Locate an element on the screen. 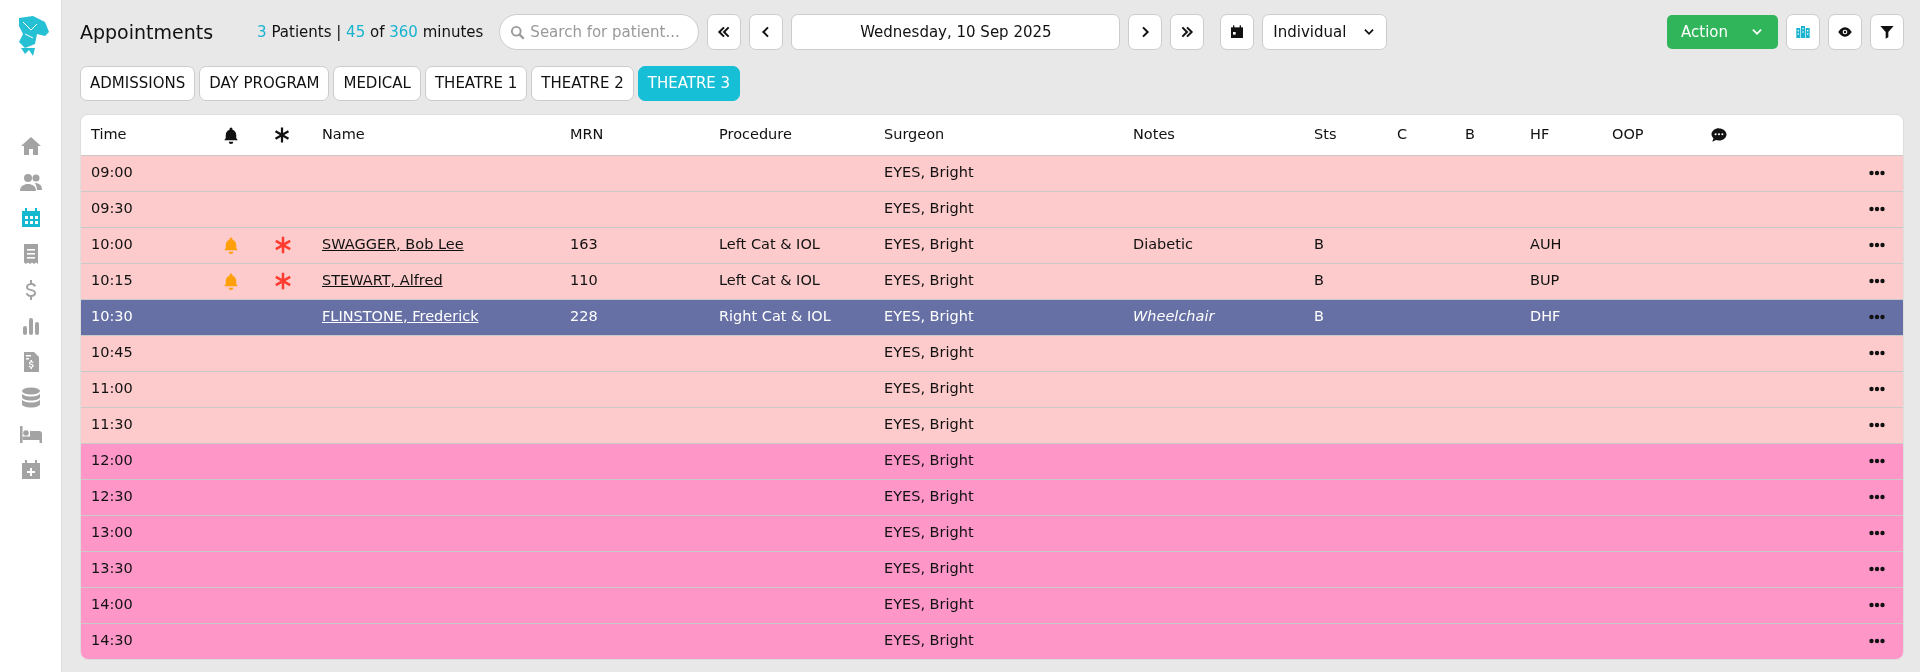 This screenshot has height=672, width=1920. appointment-row: 10:30 FLINSTONE, Frederick 228 Right Cat & IOL EYES, Bright Wheelchair B DHF is located at coordinates (992, 316).